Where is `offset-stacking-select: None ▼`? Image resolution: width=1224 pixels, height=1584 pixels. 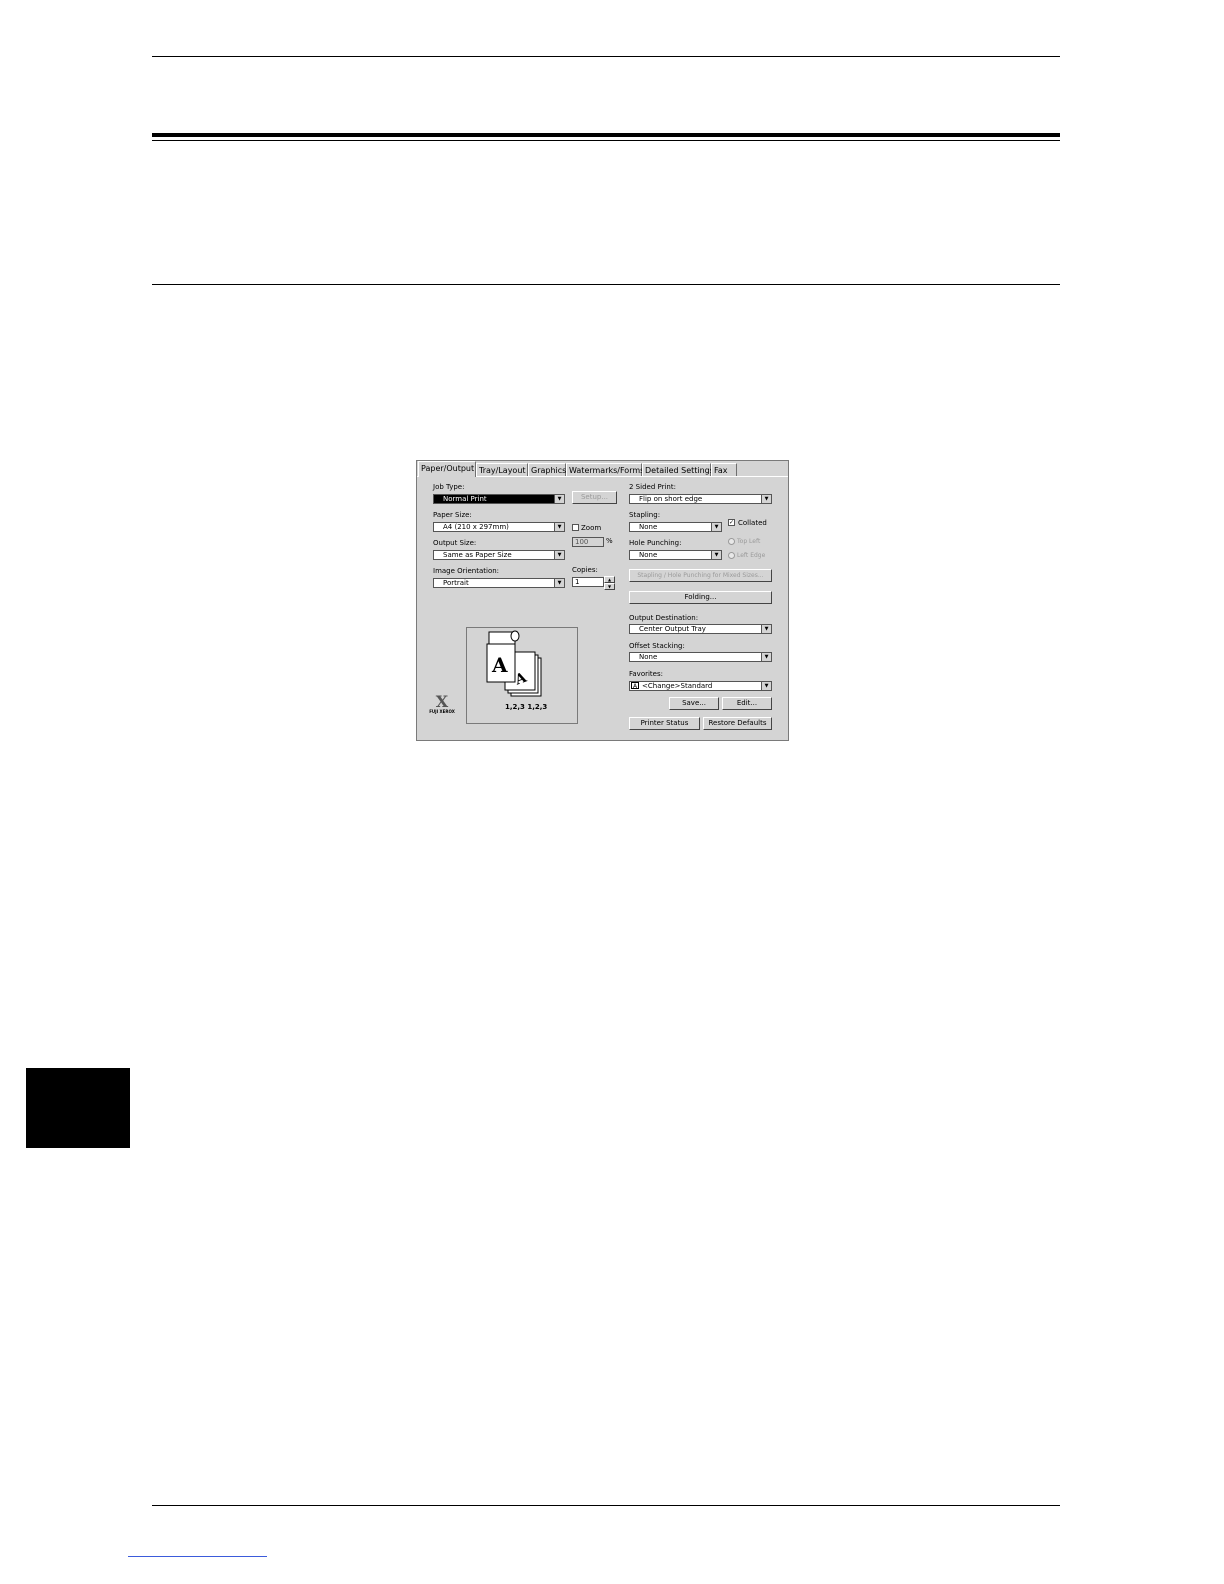
offset-stacking-select: None ▼ is located at coordinates (700, 657).